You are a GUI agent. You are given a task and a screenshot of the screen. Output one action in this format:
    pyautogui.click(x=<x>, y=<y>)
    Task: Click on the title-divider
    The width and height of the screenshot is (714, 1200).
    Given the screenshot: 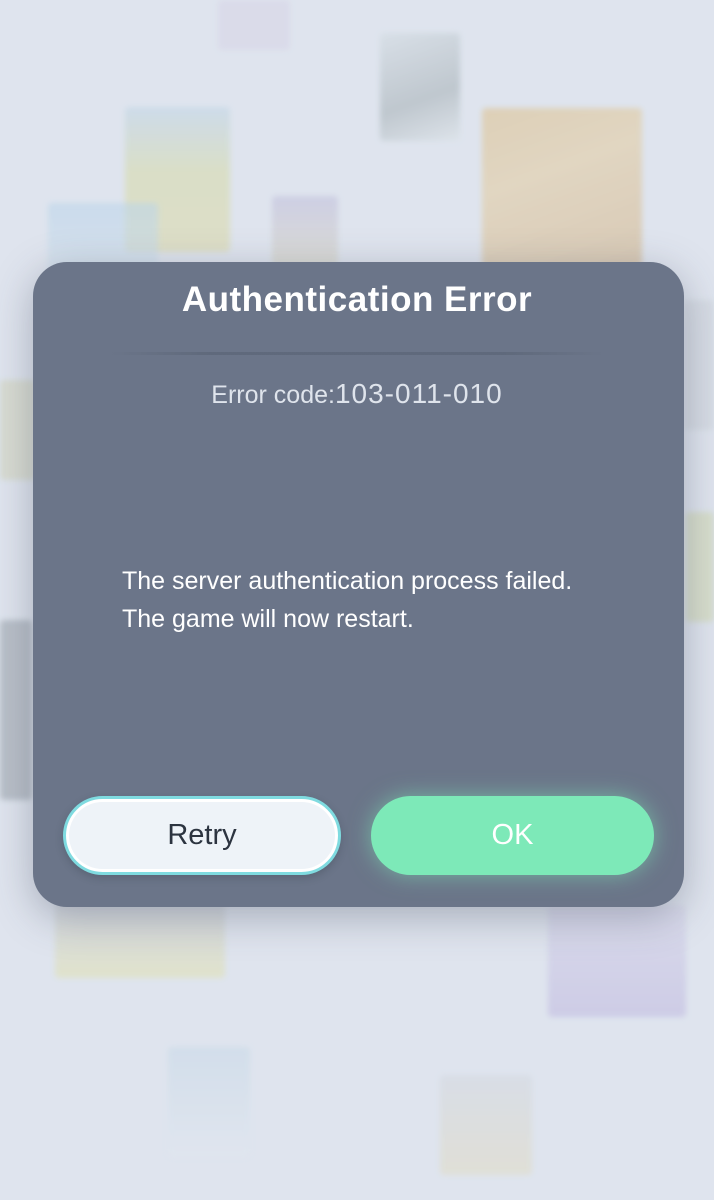 What is the action you would take?
    pyautogui.click(x=357, y=353)
    